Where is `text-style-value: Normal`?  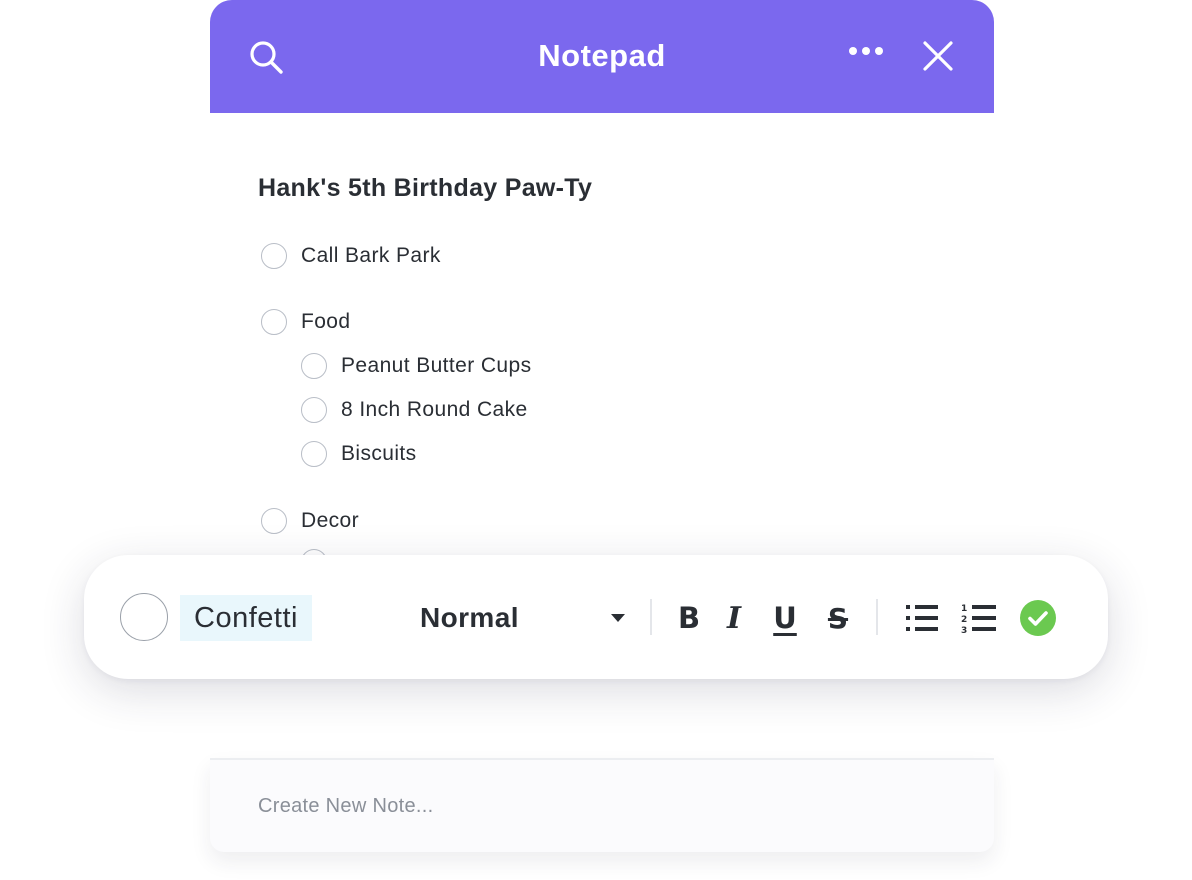
text-style-value: Normal is located at coordinates (469, 617).